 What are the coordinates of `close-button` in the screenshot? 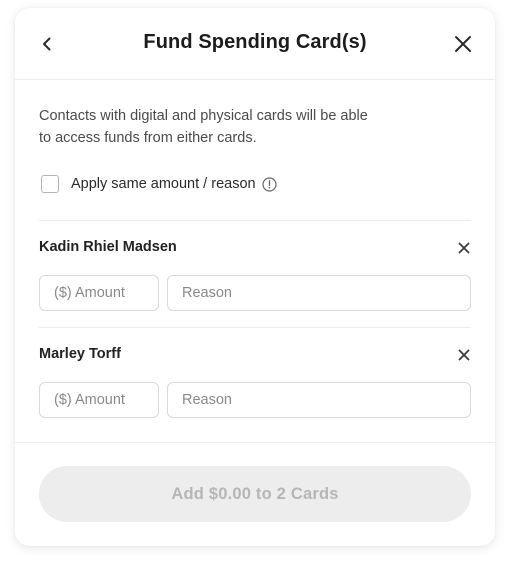 It's located at (463, 44).